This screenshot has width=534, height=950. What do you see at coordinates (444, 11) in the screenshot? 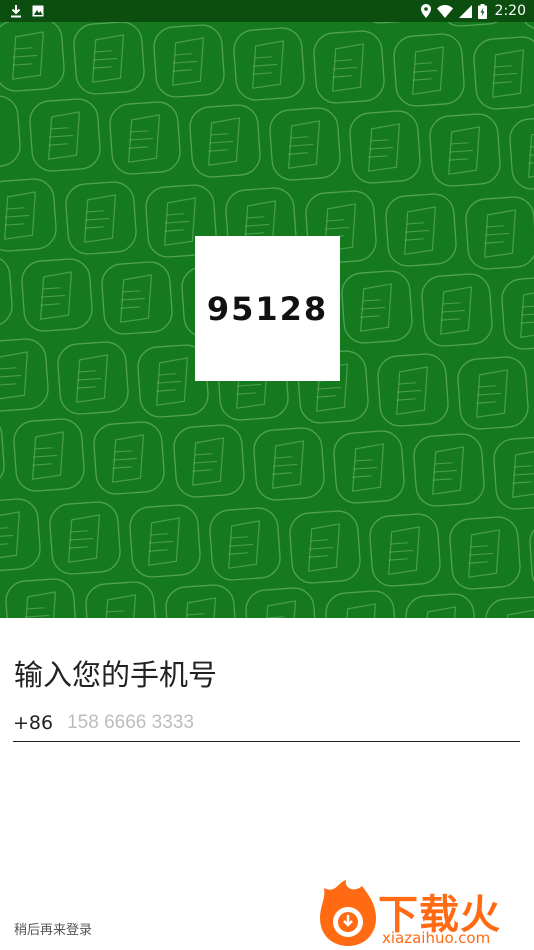
I see `wifi-icon` at bounding box center [444, 11].